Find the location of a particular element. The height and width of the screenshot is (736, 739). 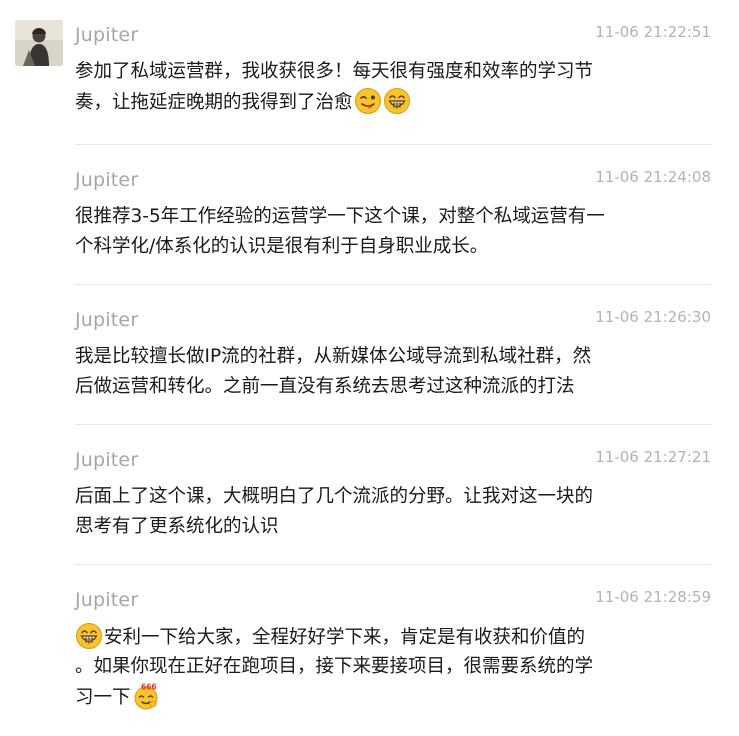

comment-text-line: 很推荐3-5年工作经验的运营学一下这个课，对整个私域运营有一 is located at coordinates (340, 216).